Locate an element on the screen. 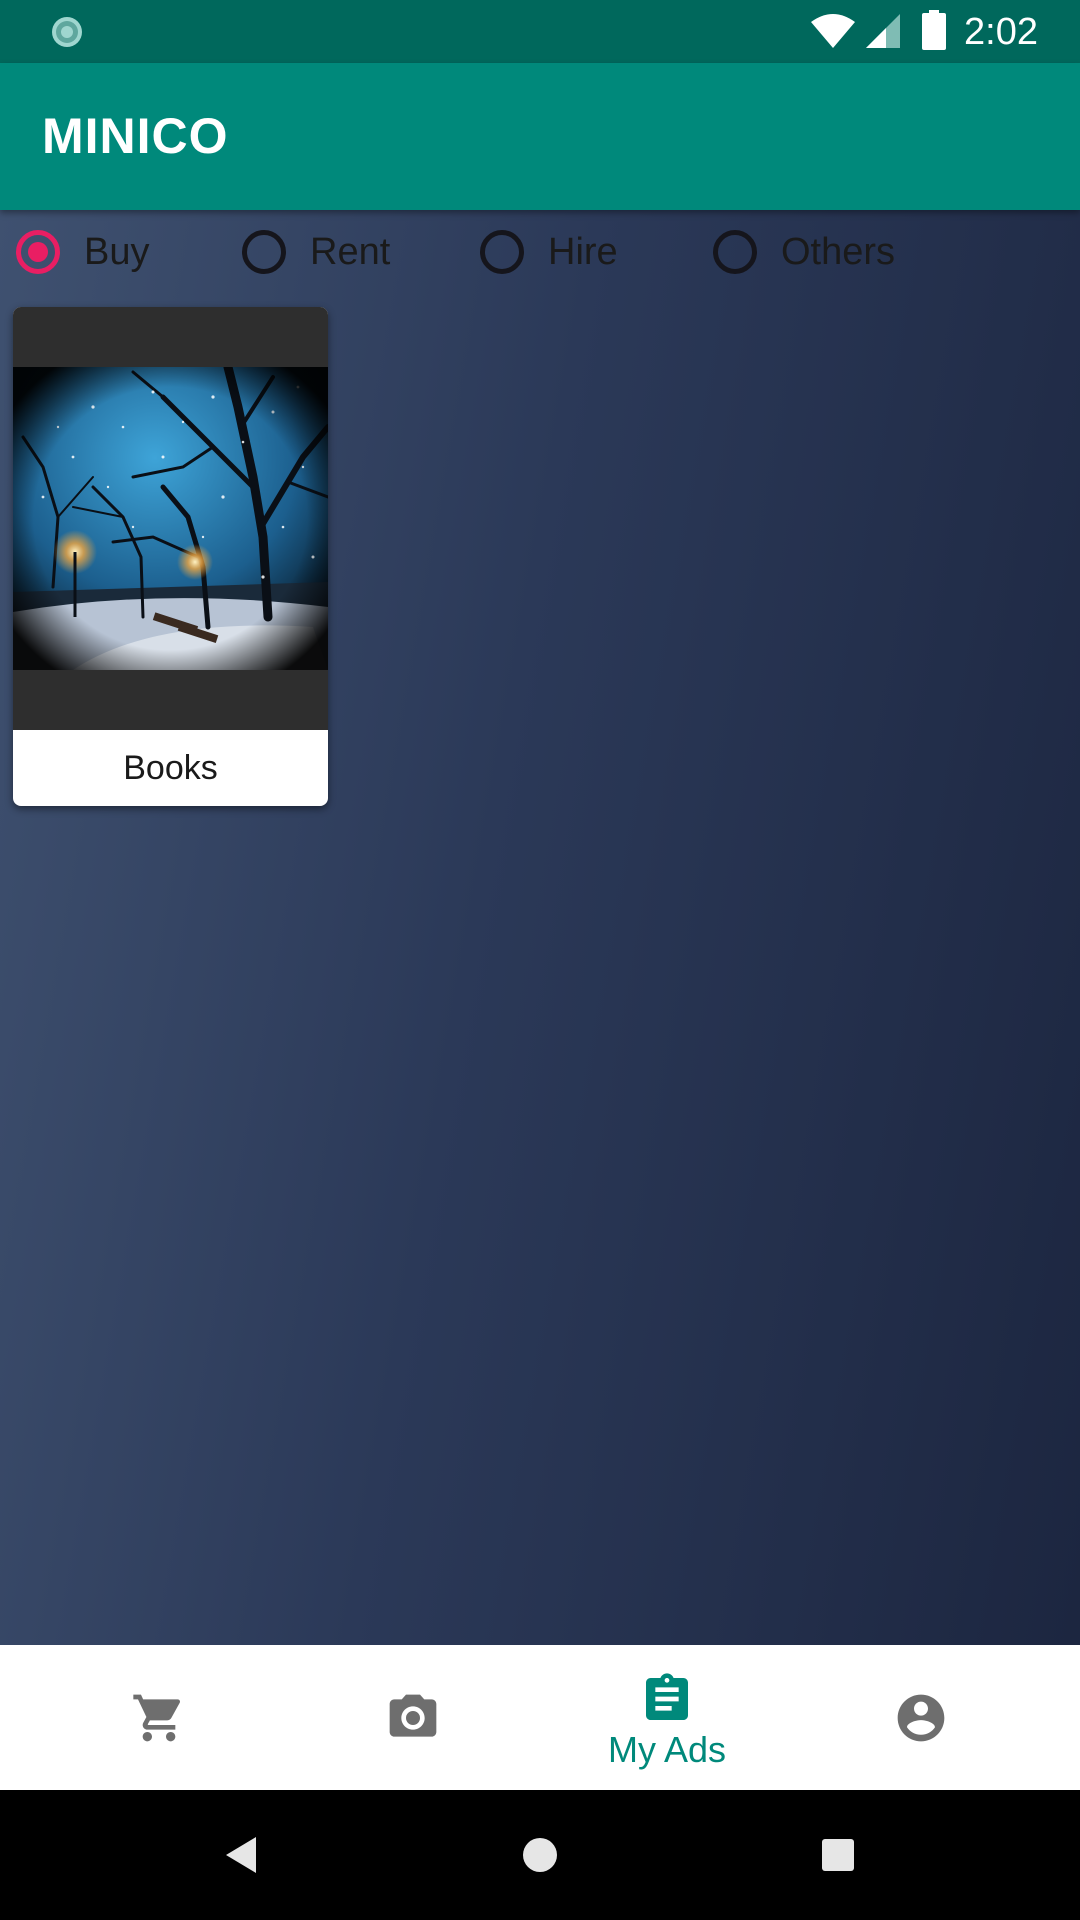 Image resolution: width=1080 pixels, height=1920 pixels. snowy-park-night-photo is located at coordinates (170, 518).